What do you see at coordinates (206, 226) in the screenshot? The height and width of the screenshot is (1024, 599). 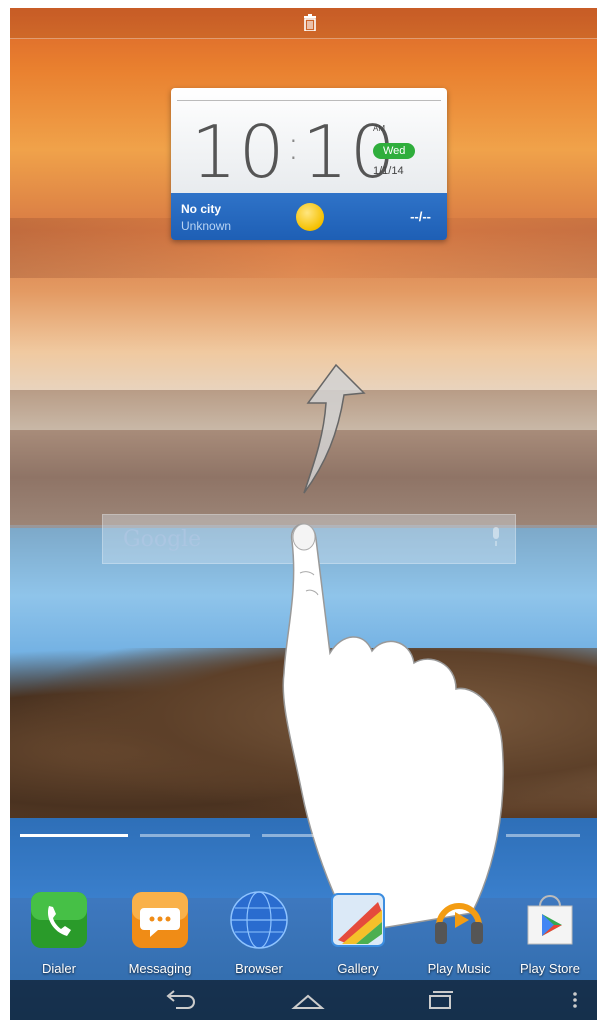 I see `weather-condition: Unknown` at bounding box center [206, 226].